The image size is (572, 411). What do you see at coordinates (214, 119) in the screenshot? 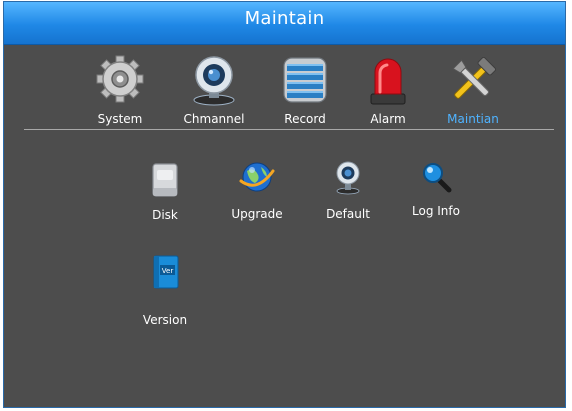
I see `menu-channel-label: Chmannel` at bounding box center [214, 119].